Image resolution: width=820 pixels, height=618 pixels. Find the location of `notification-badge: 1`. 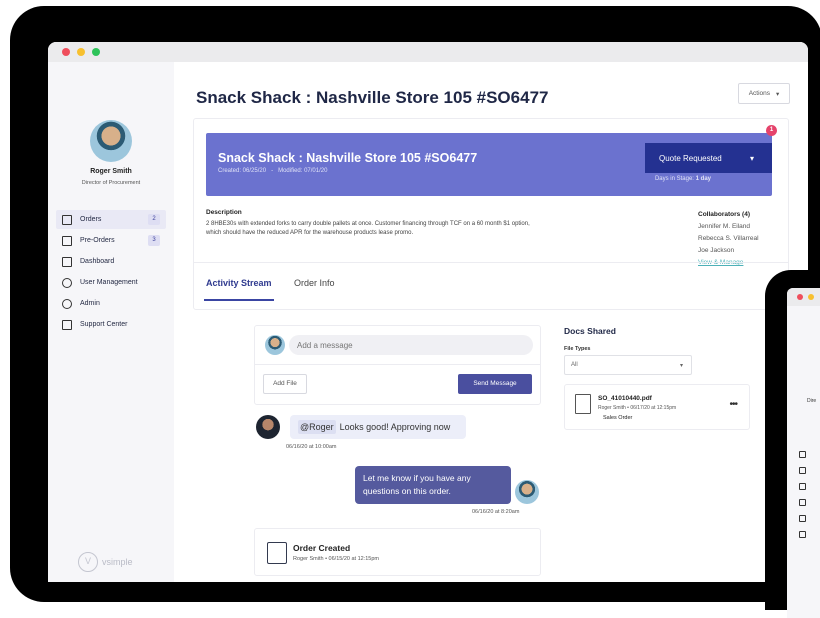

notification-badge: 1 is located at coordinates (771, 130).